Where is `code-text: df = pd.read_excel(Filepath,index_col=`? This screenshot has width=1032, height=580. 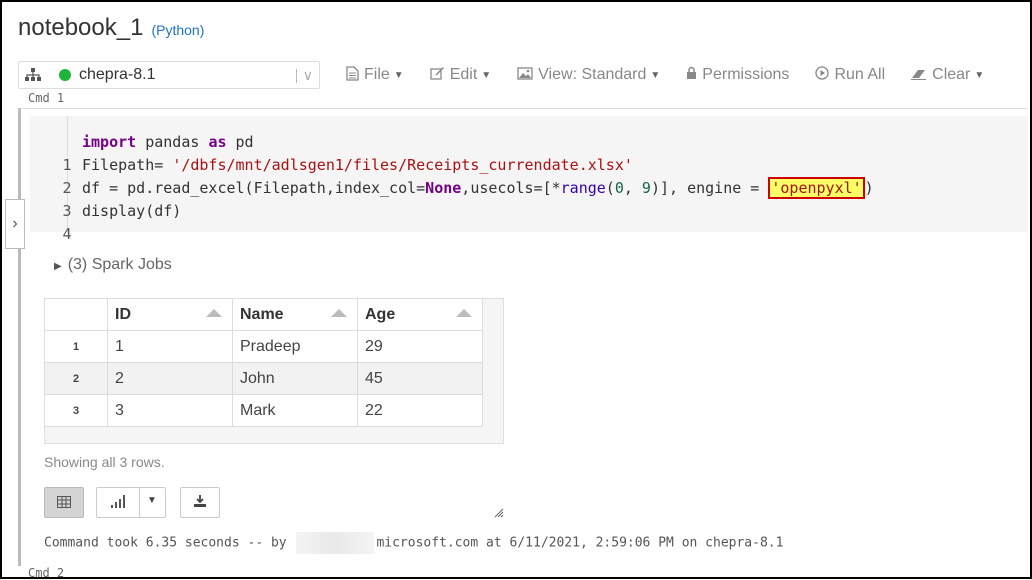 code-text: df = pd.read_excel(Filepath,index_col= is located at coordinates (254, 188).